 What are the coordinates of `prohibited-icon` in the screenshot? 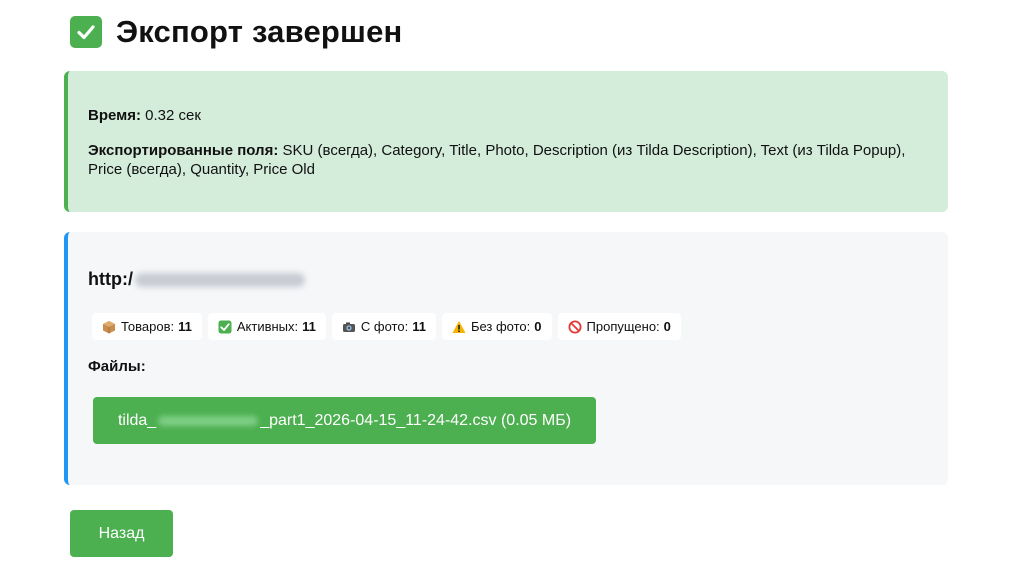 It's located at (575, 327).